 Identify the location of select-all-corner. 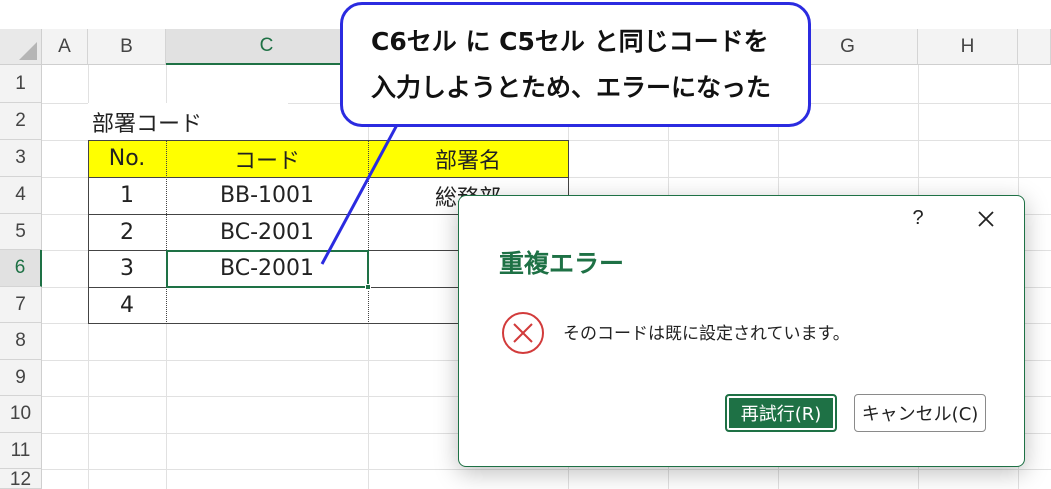
(21, 47).